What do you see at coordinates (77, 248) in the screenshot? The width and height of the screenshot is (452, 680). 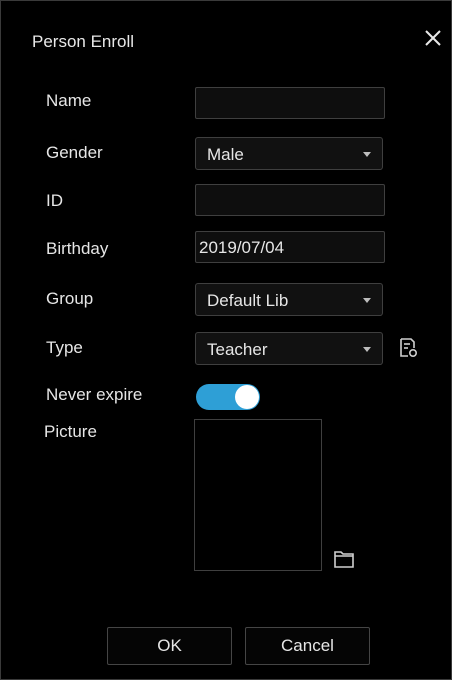 I see `birthday-label: Birthday` at bounding box center [77, 248].